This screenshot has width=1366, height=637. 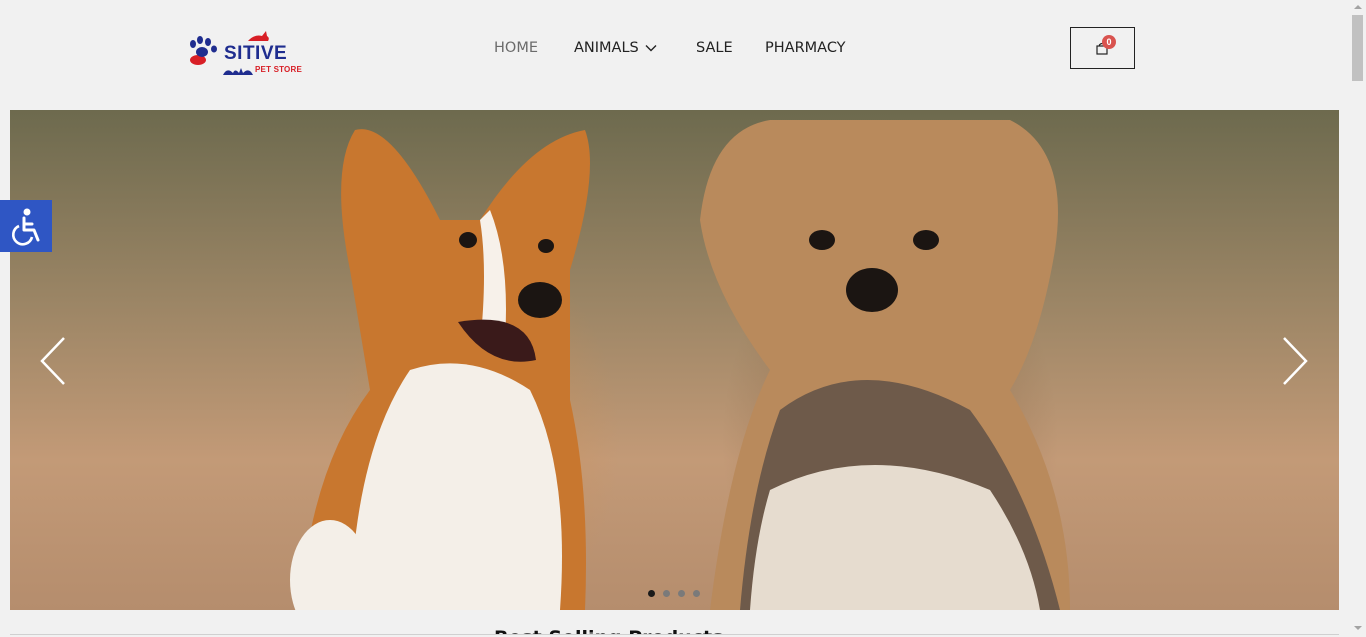 What do you see at coordinates (1358, 628) in the screenshot?
I see `scroll-down-arrow-icon` at bounding box center [1358, 628].